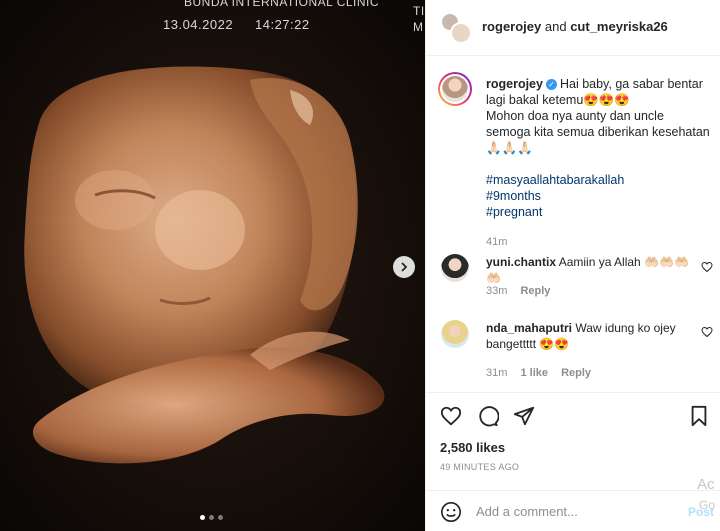 This screenshot has width=720, height=531. What do you see at coordinates (419, 11) in the screenshot?
I see `edge-overlay-text-t: TI` at bounding box center [419, 11].